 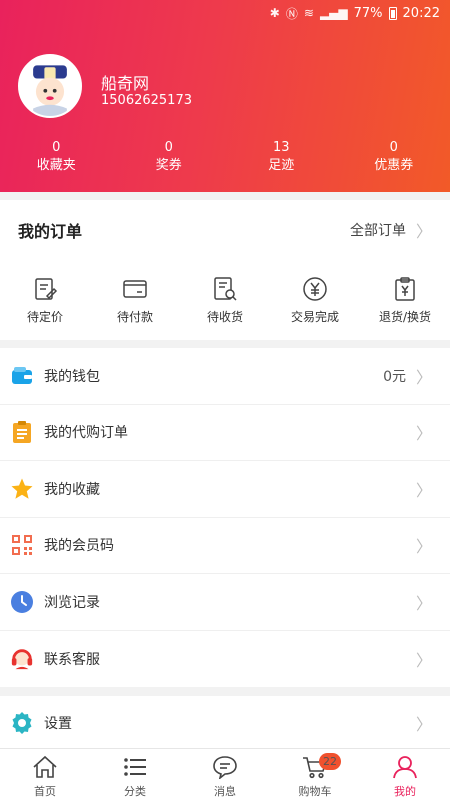 What do you see at coordinates (56, 165) in the screenshot?
I see `stat-label: 收藏夹` at bounding box center [56, 165].